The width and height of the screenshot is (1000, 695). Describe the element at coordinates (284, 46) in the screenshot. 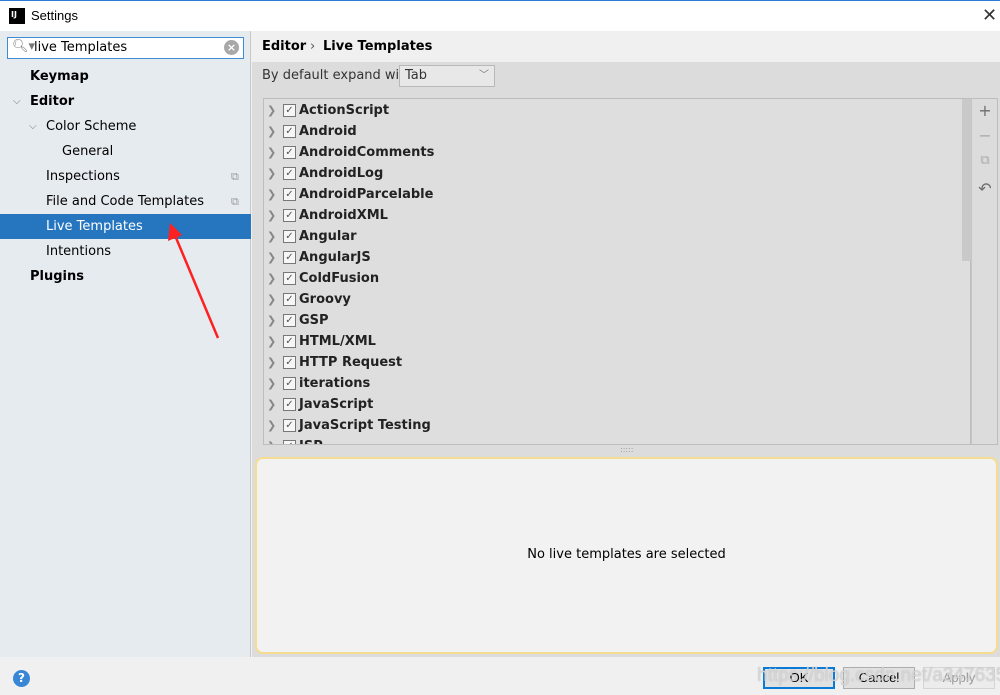

I see `breadcrumb-parent: Editor` at that location.